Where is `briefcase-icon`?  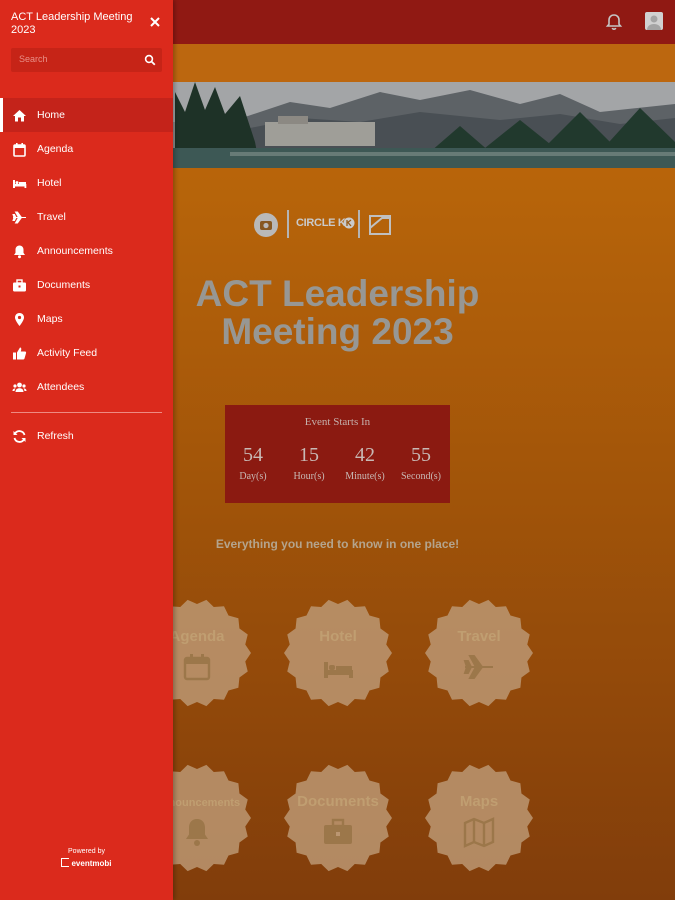 briefcase-icon is located at coordinates (19, 285).